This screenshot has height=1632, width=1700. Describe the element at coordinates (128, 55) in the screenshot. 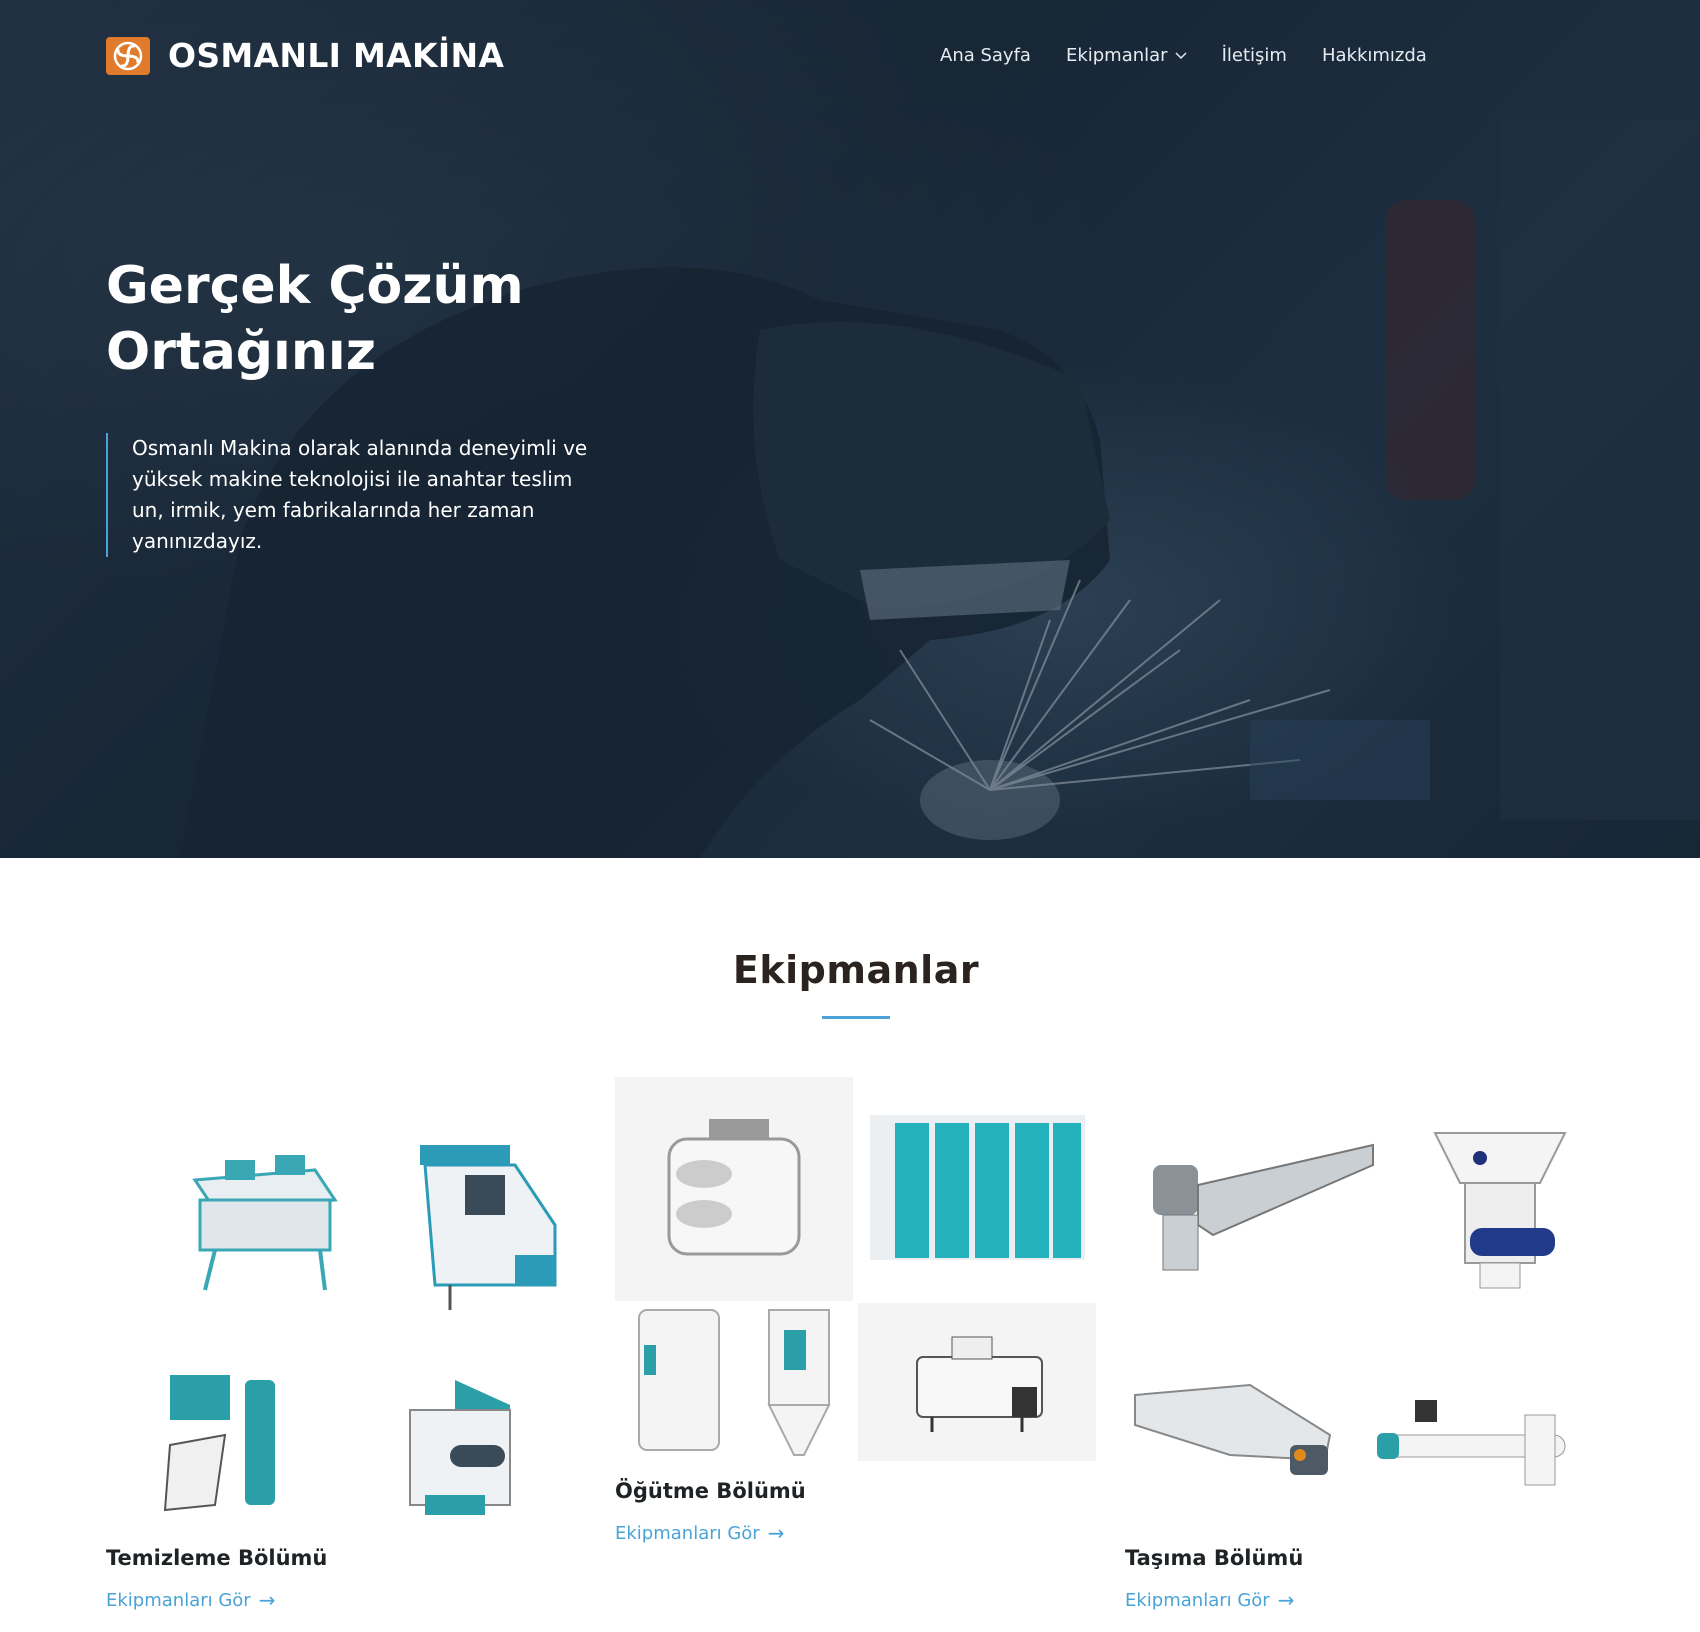

I see `fan-logo-icon` at that location.